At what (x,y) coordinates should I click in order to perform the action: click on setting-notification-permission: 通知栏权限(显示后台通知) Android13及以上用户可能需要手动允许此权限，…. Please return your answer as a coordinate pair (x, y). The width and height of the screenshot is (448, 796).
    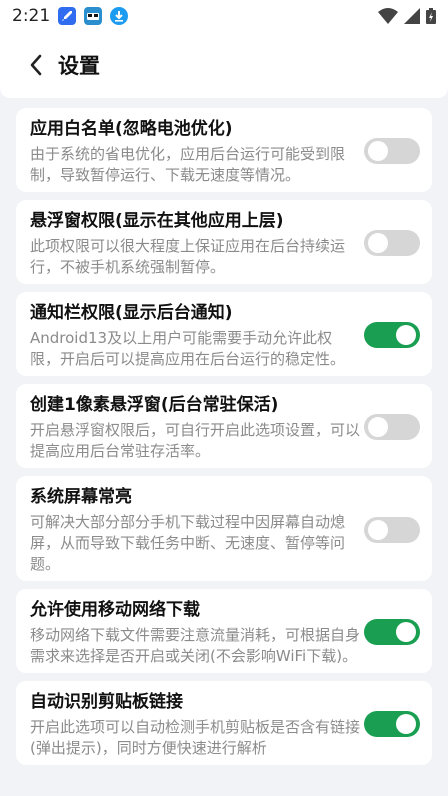
    Looking at the image, I should click on (224, 334).